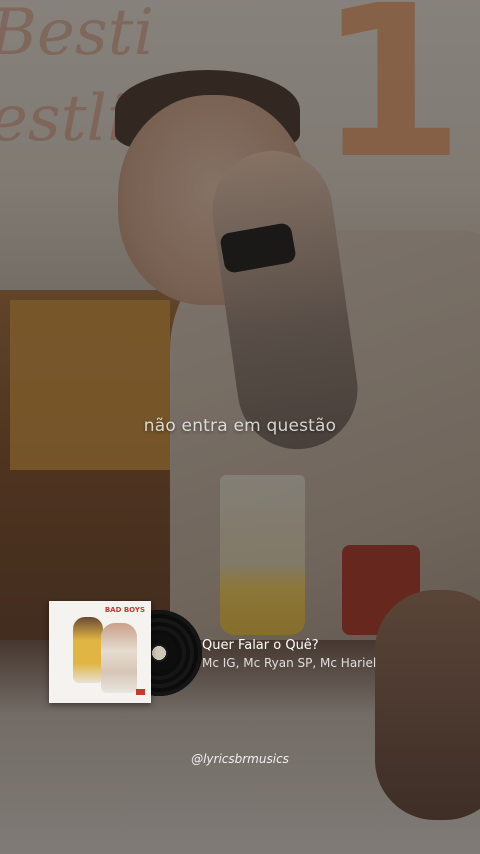 This screenshot has width=480, height=854. Describe the element at coordinates (140, 692) in the screenshot. I see `parental-advisory-icon` at that location.